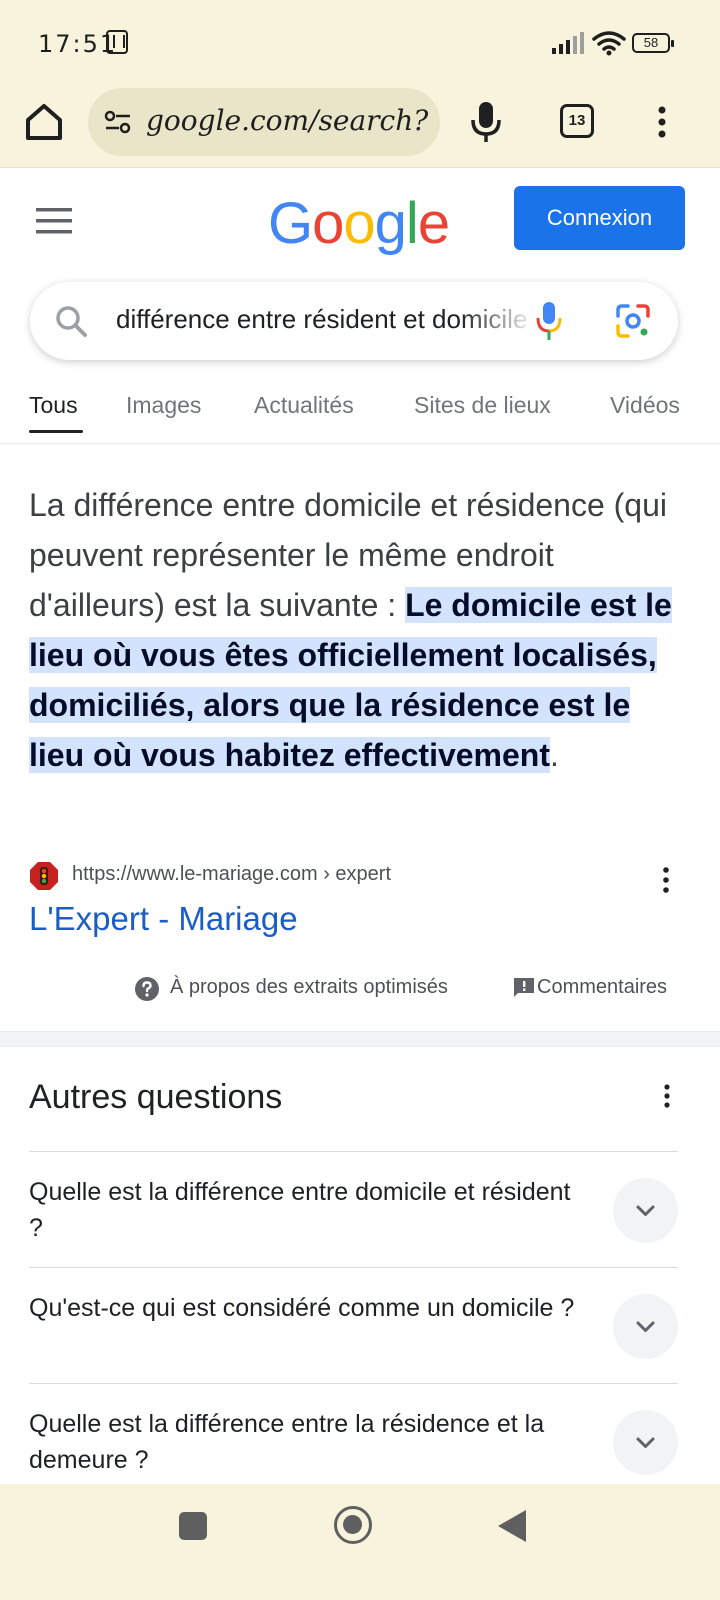 This screenshot has width=720, height=1600. Describe the element at coordinates (412, 223) in the screenshot. I see `logo-letter: l` at that location.